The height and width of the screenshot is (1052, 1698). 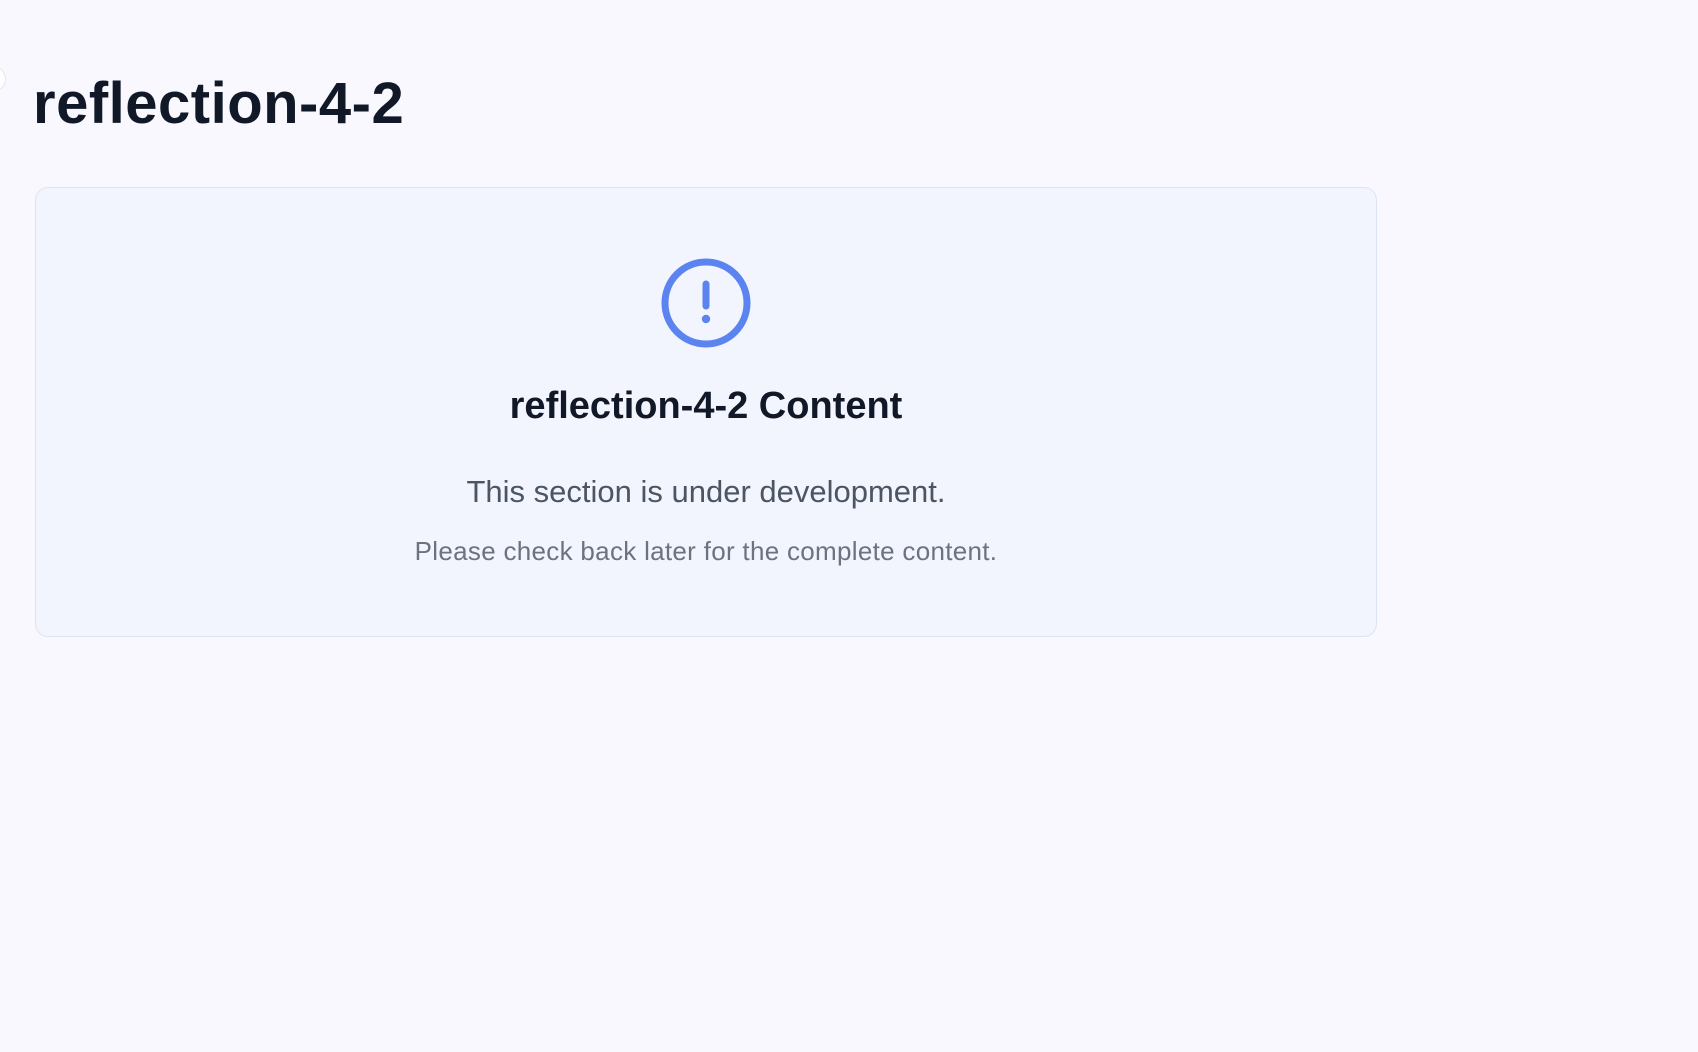 What do you see at coordinates (706, 491) in the screenshot?
I see `card-message: This section is under development.` at bounding box center [706, 491].